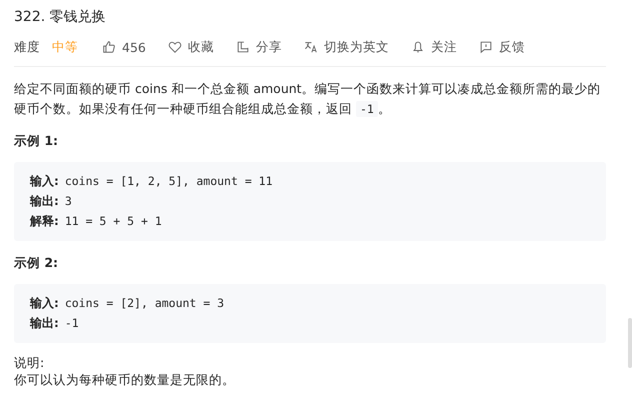  I want to click on code-value: coins = [1, 2, 5], amount = 11, so click(168, 181).